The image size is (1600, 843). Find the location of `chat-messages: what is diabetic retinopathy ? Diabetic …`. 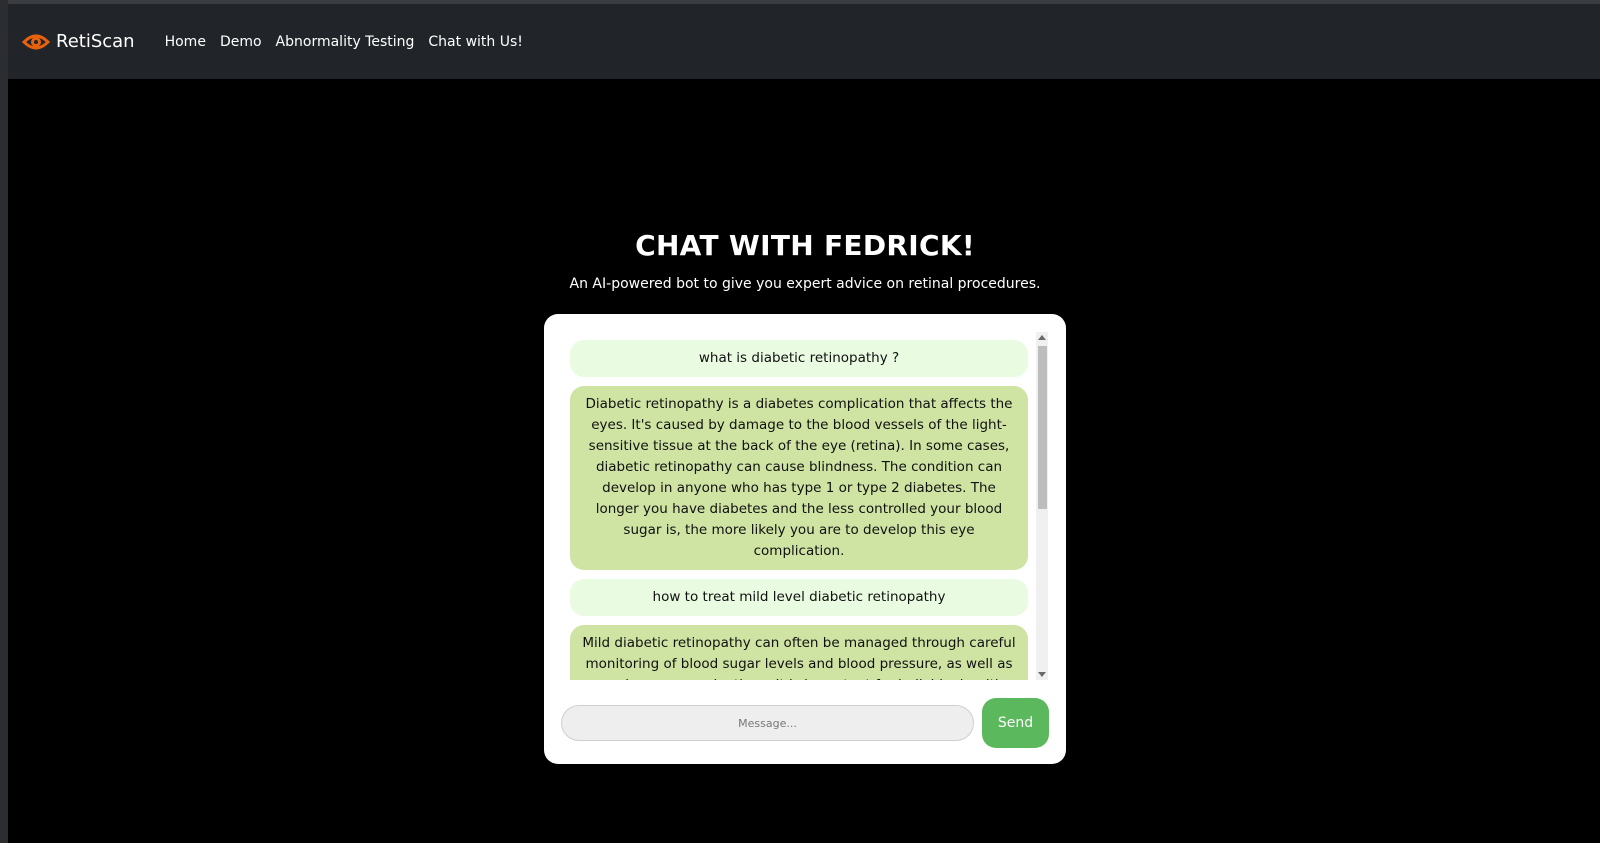

chat-messages: what is diabetic retinopathy ? Diabetic … is located at coordinates (805, 510).